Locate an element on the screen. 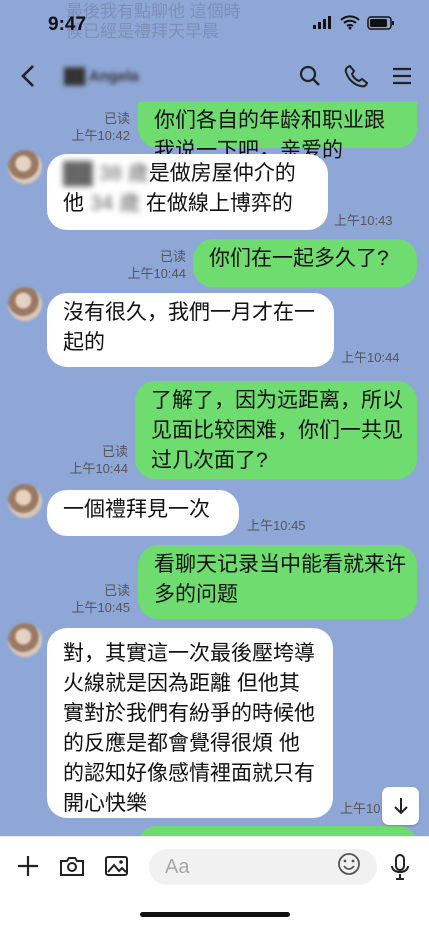  chat-header: ██ Angela is located at coordinates (214, 76).